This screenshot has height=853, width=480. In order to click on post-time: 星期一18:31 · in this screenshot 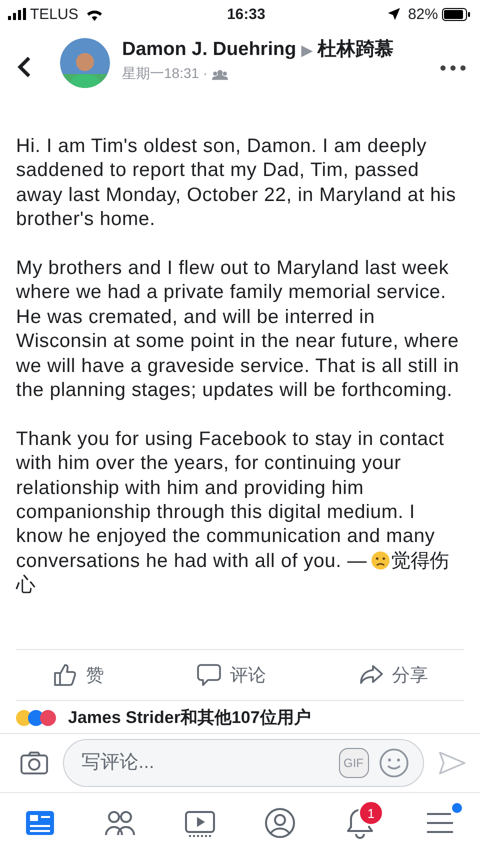, I will do `click(165, 74)`.